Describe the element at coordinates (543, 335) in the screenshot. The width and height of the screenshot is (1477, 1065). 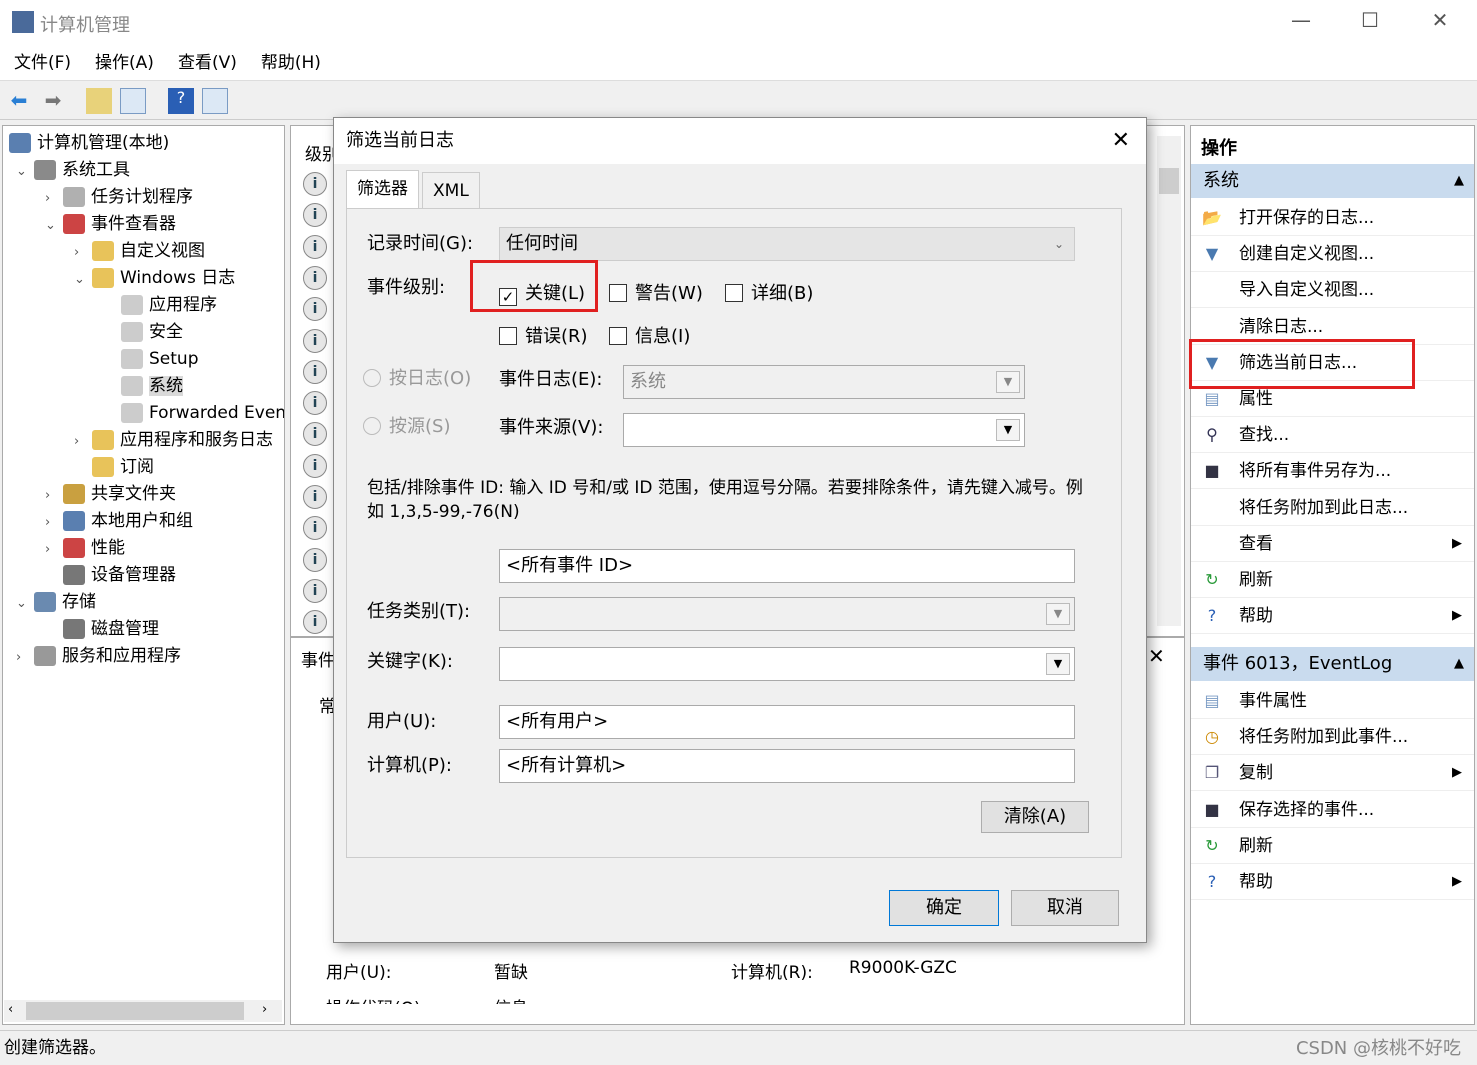
I see `checkbox-error: 错误(R)` at that location.